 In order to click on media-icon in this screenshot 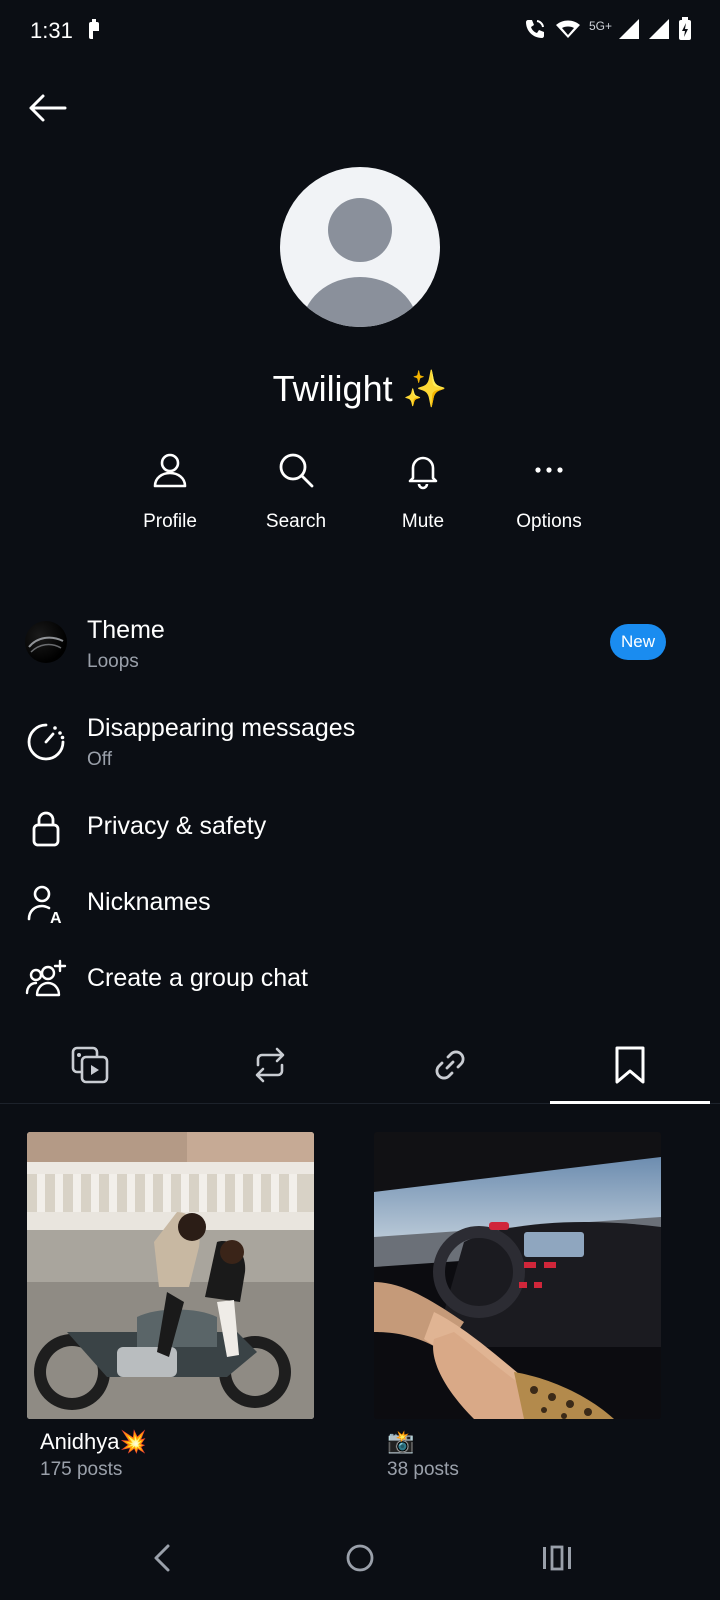, I will do `click(90, 1067)`.